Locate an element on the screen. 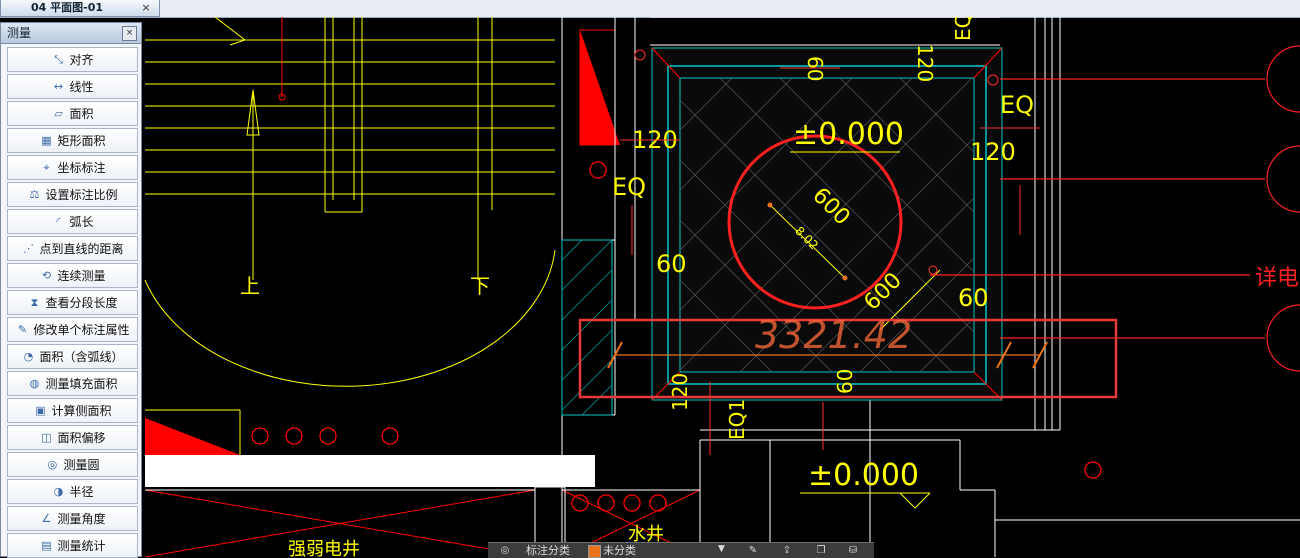  panel-close-icon: × is located at coordinates (129, 33).